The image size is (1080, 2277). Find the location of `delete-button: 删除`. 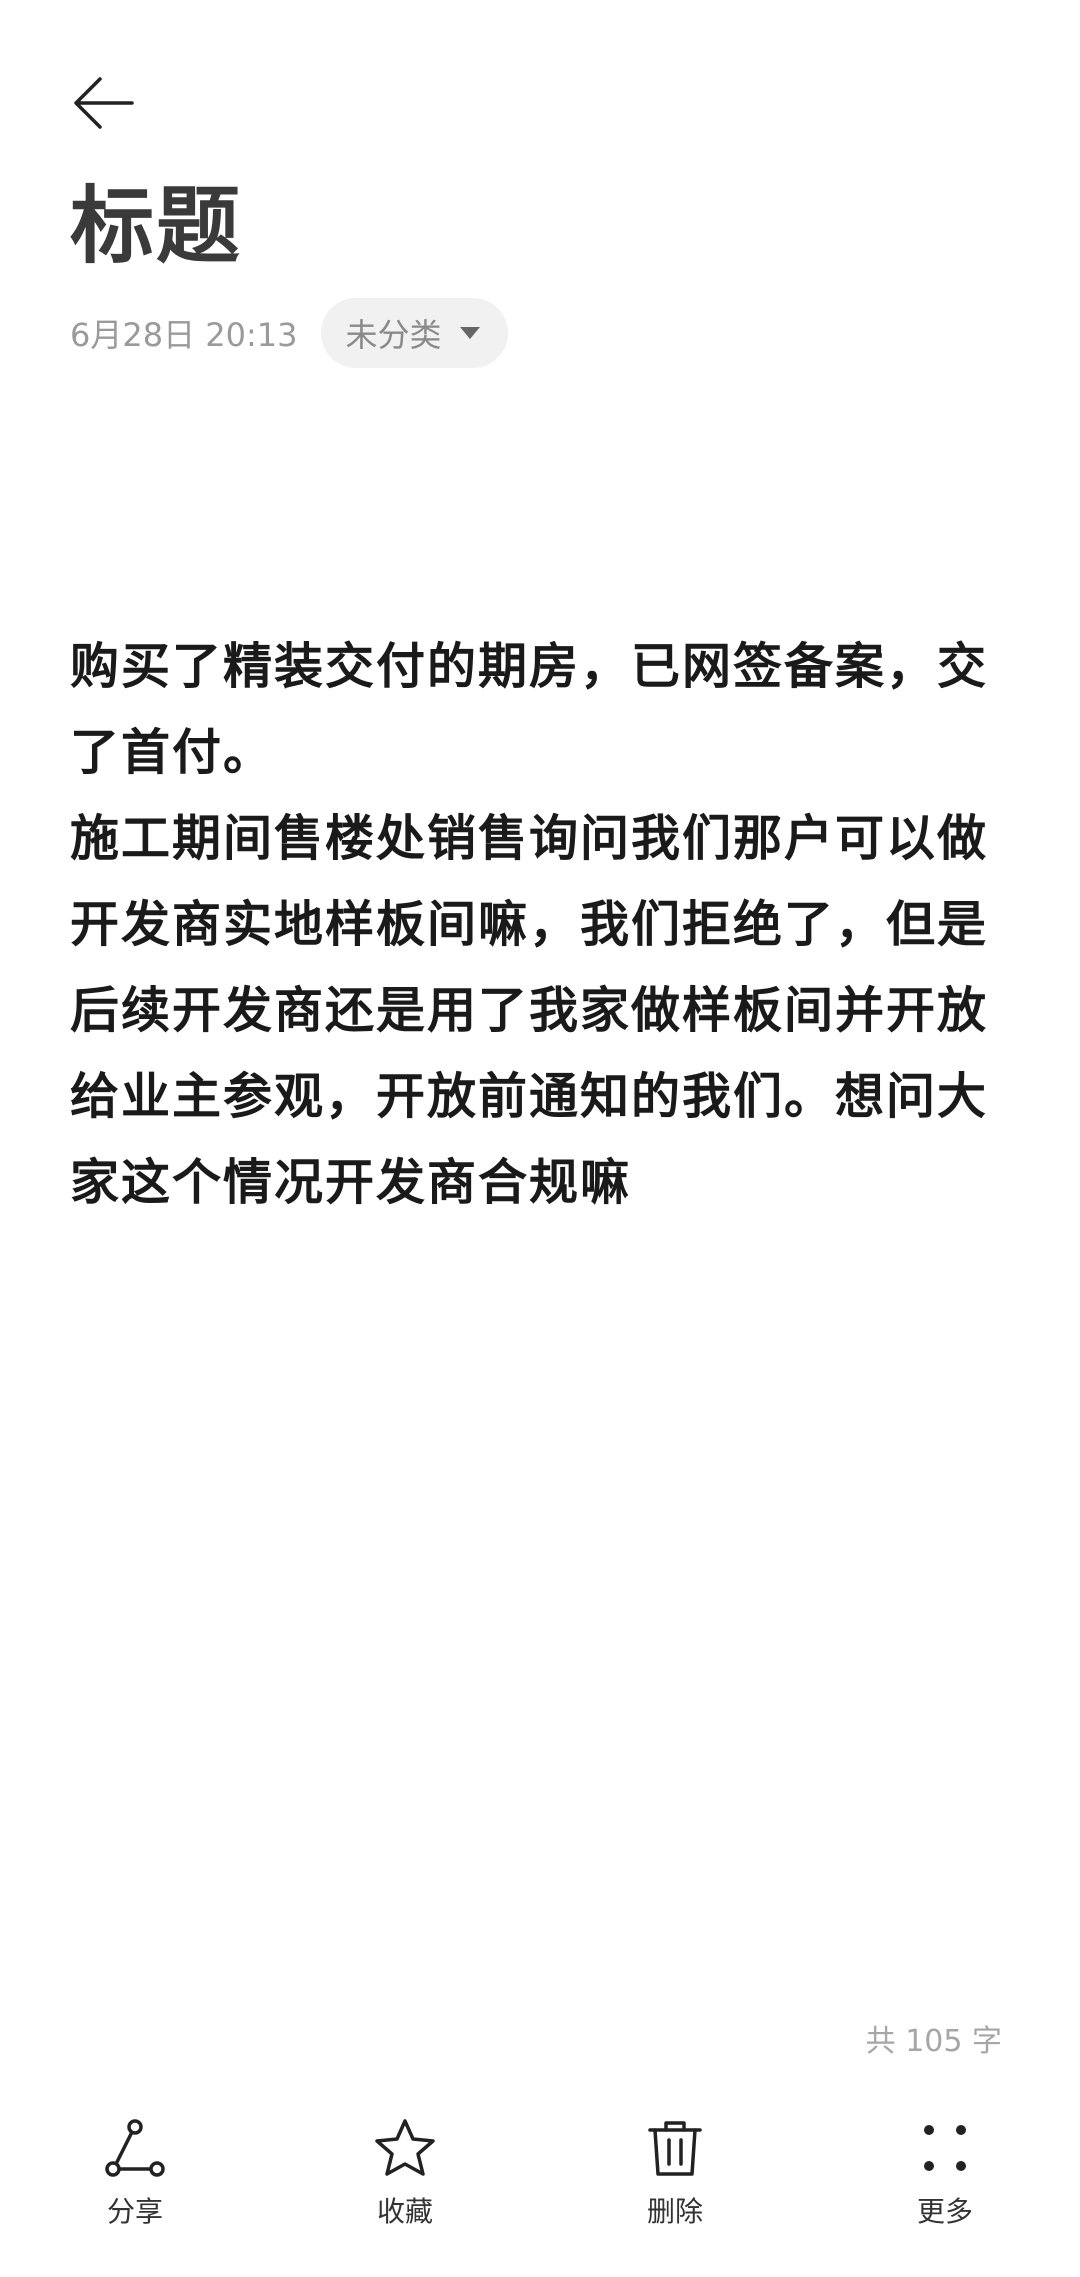

delete-button: 删除 is located at coordinates (675, 2189).